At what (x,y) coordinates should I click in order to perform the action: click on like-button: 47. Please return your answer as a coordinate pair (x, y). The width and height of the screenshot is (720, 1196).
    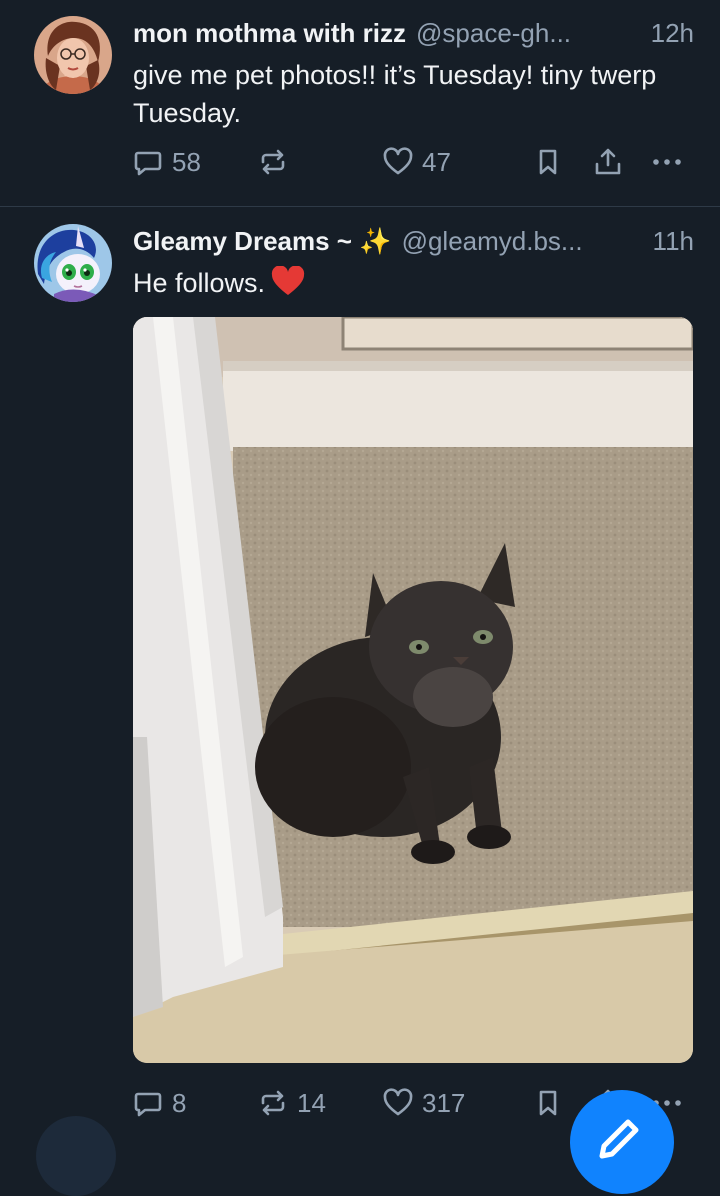
    Looking at the image, I should click on (416, 162).